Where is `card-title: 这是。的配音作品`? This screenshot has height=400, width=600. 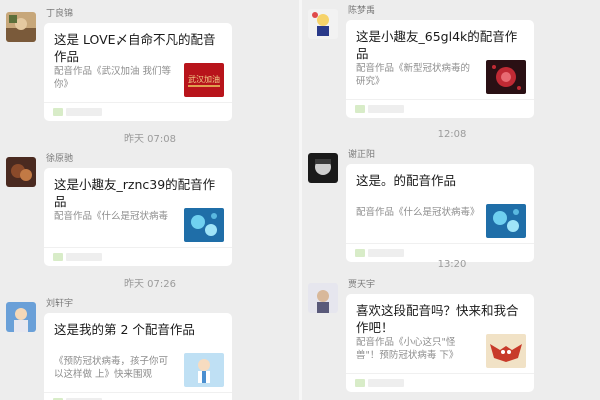 card-title: 这是。的配音作品 is located at coordinates (406, 180).